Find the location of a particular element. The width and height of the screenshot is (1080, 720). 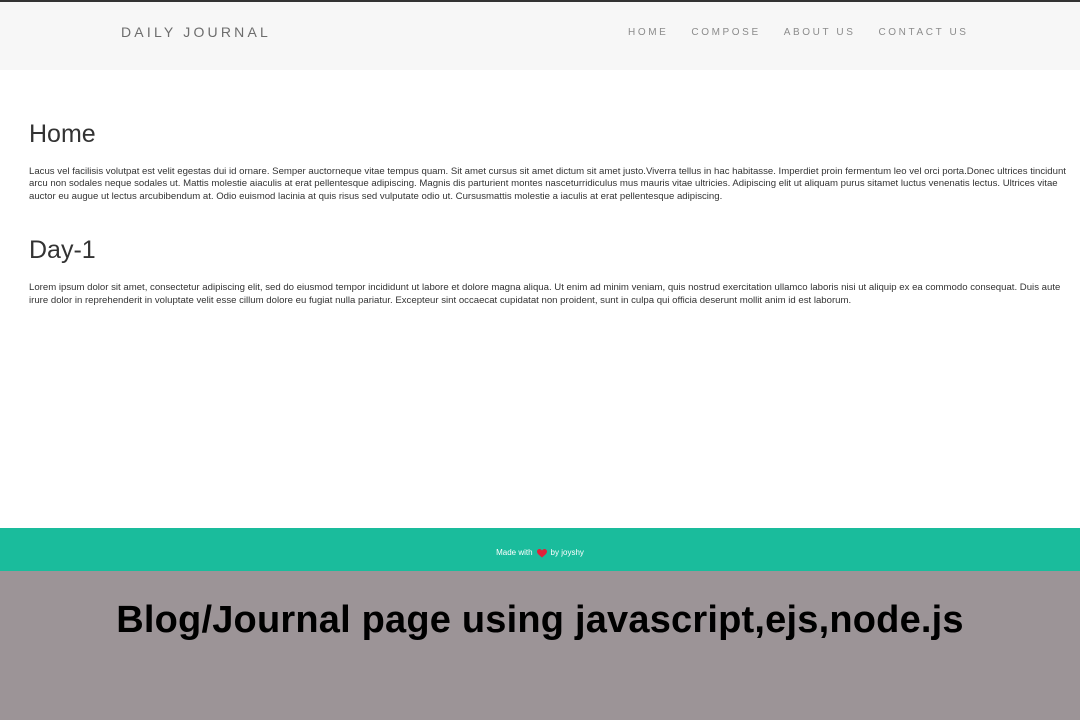

brand-link: DAILY JOURNAL is located at coordinates (196, 32).